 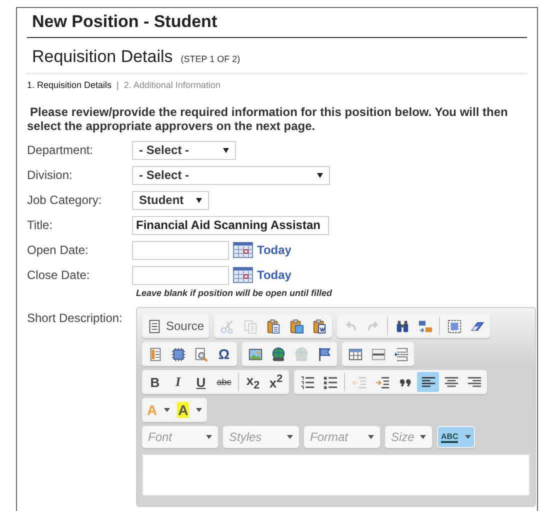 What do you see at coordinates (307, 382) in the screenshot?
I see `numbered-list-icon` at bounding box center [307, 382].